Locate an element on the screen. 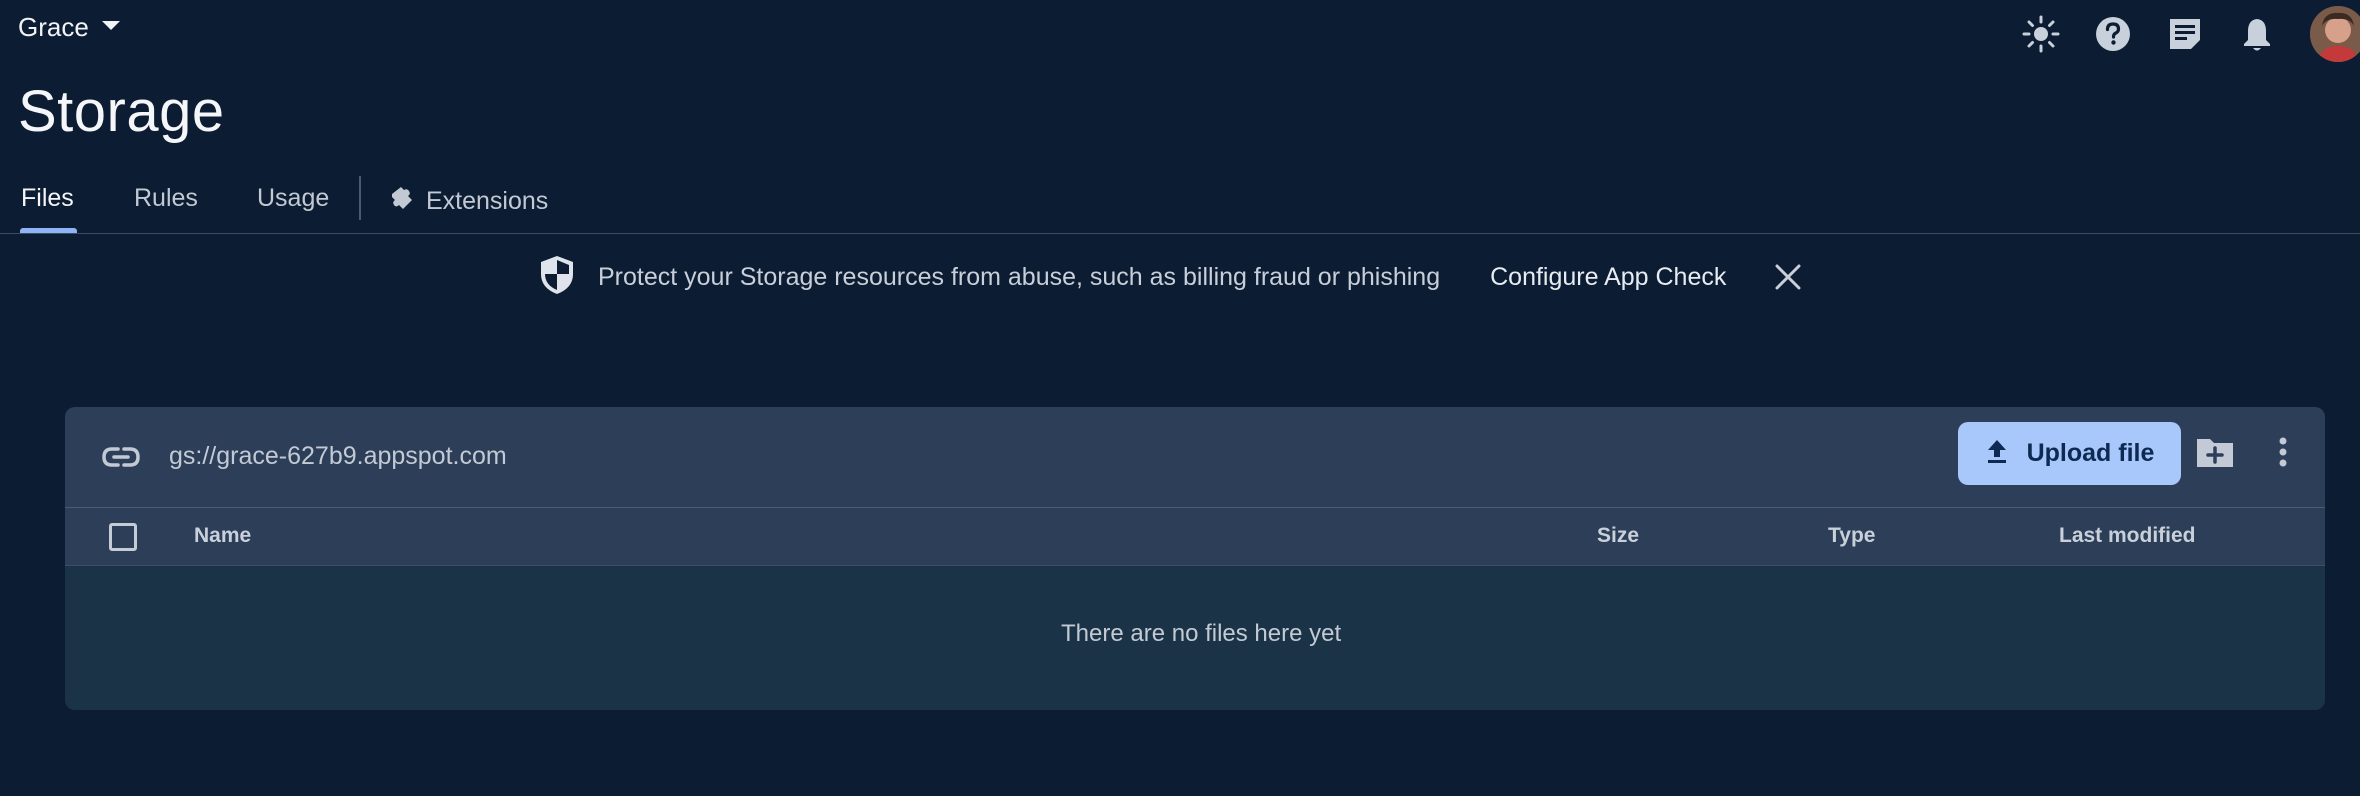 This screenshot has height=796, width=2360. feedback-icon is located at coordinates (2185, 34).